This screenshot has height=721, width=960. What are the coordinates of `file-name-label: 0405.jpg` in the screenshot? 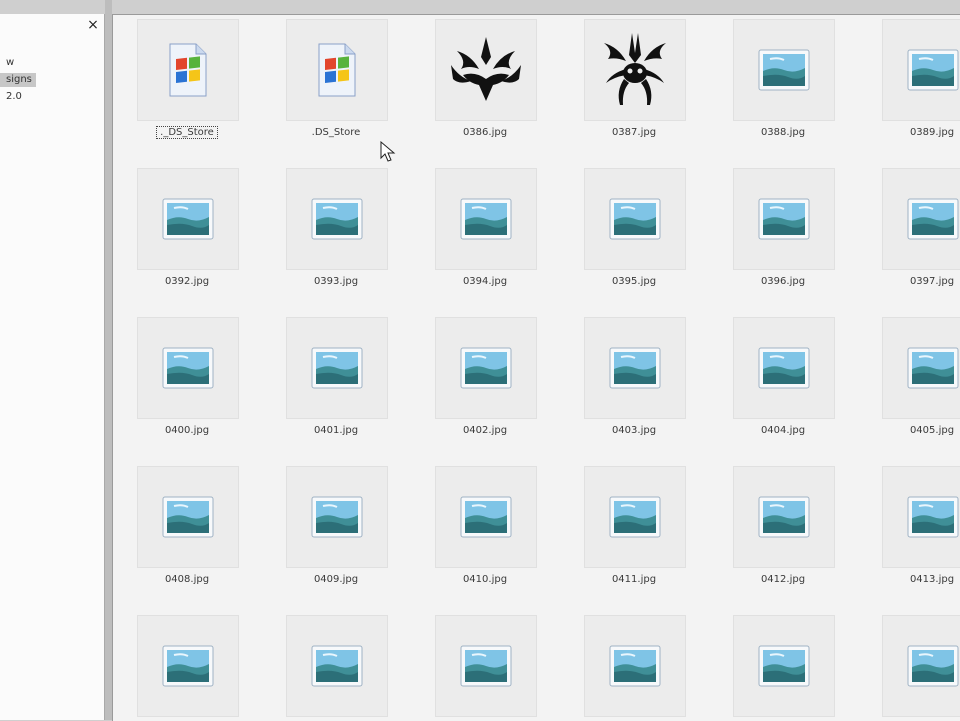 It's located at (918, 430).